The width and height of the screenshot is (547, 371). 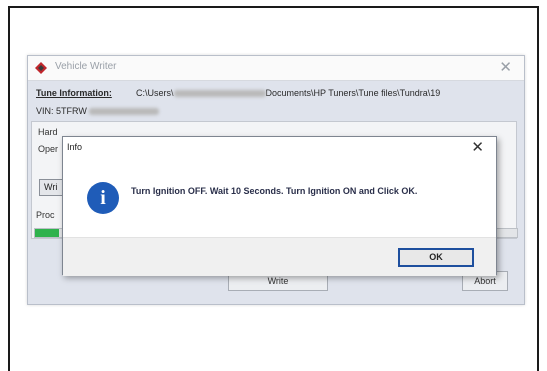 I want to click on tune-path-prefix: C:\Users\, so click(x=155, y=93).